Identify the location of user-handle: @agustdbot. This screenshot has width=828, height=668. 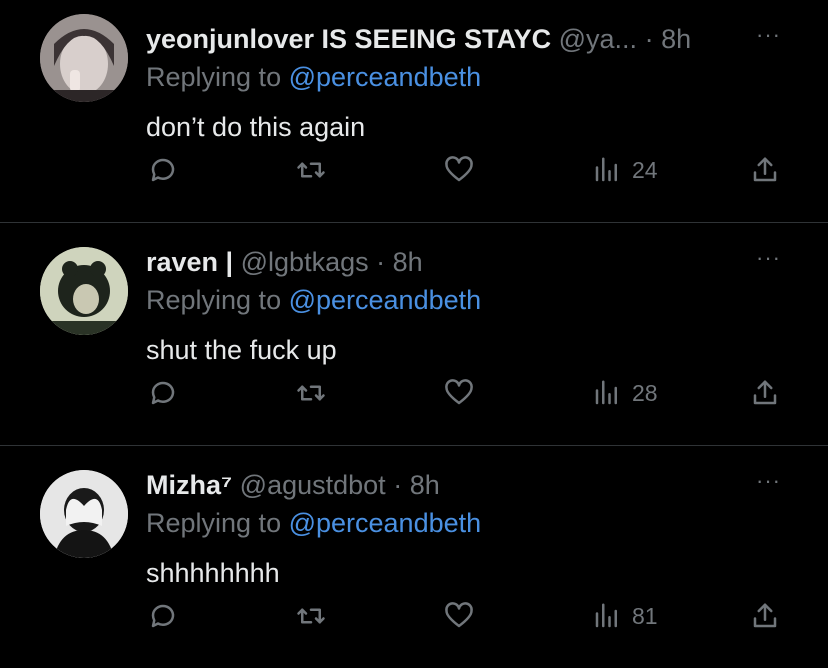
(313, 485).